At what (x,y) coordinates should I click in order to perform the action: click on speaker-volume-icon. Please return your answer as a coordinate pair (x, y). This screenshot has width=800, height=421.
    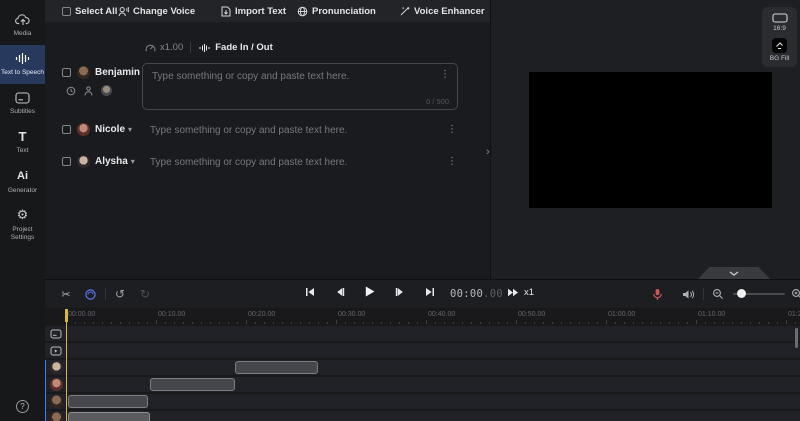
    Looking at the image, I should click on (688, 294).